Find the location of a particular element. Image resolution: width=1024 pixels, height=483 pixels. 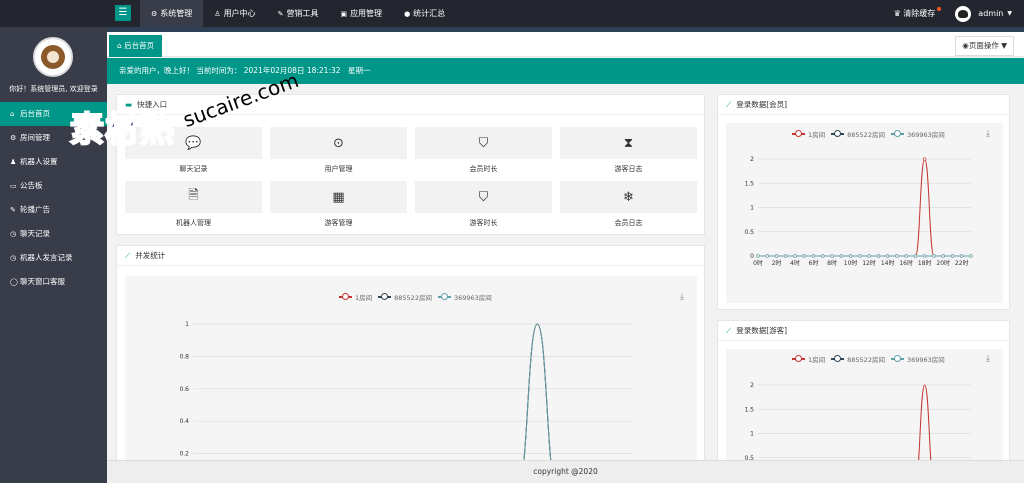

quick-item-guest-duration: ⛉ 游客时长 is located at coordinates (483, 206).